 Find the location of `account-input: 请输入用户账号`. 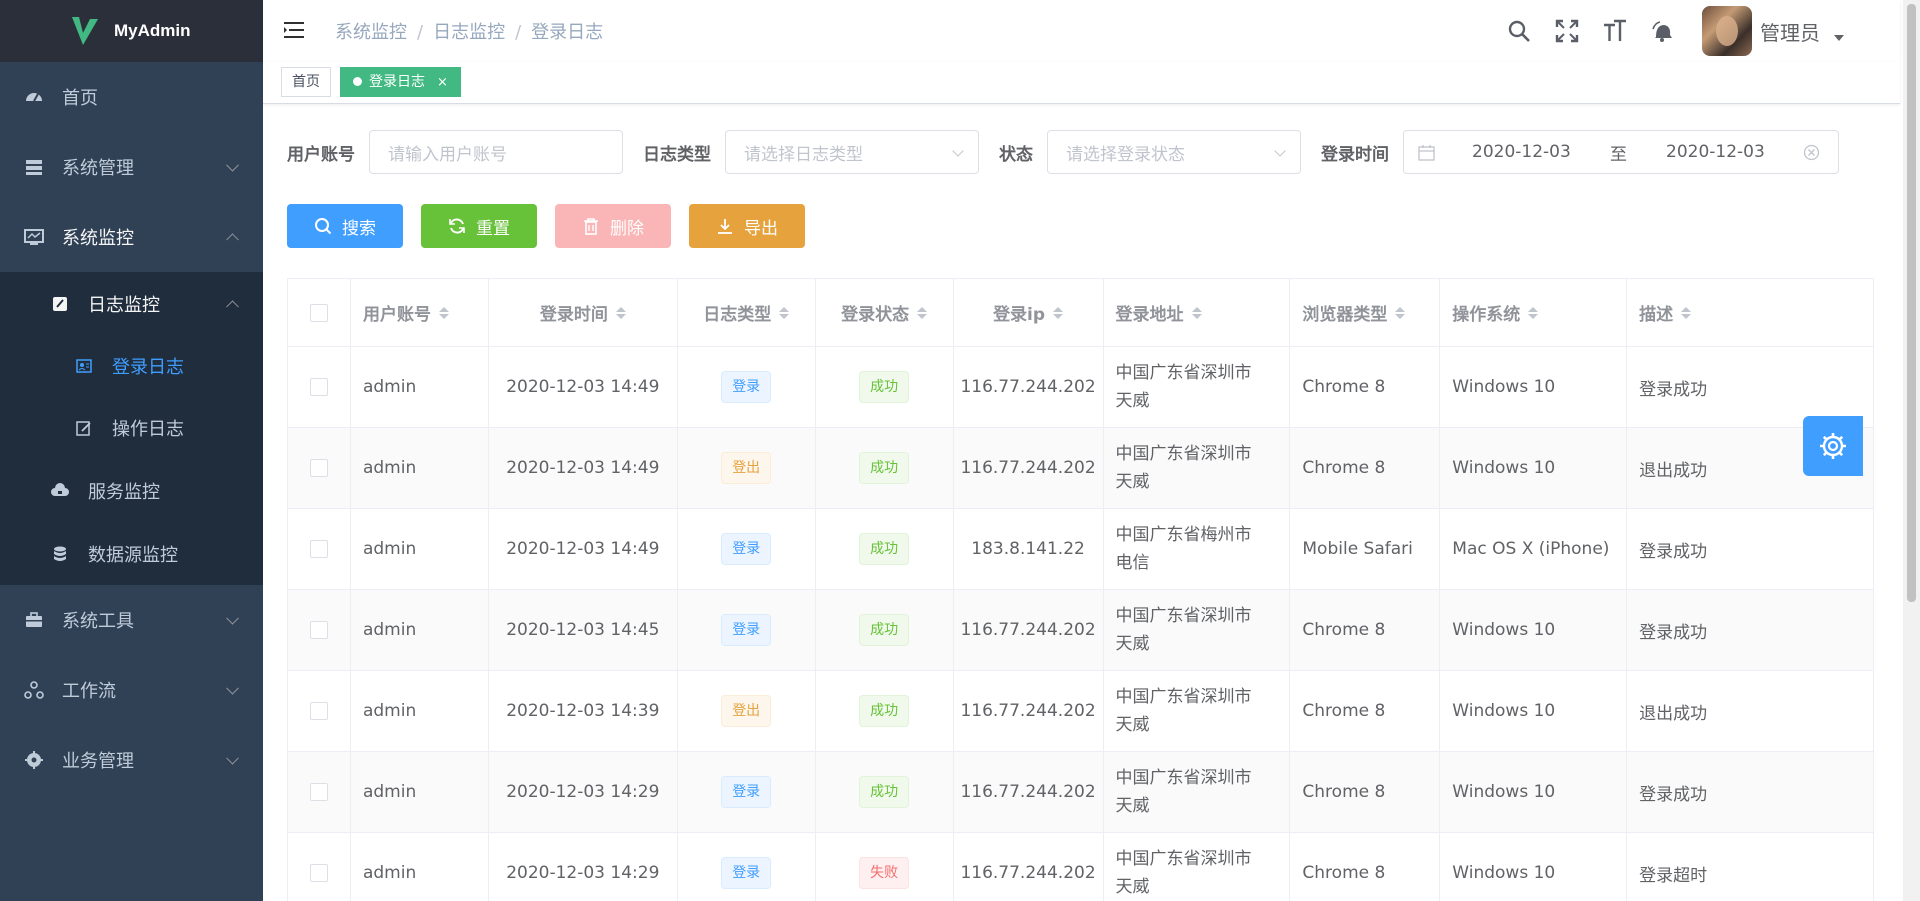

account-input: 请输入用户账号 is located at coordinates (496, 152).